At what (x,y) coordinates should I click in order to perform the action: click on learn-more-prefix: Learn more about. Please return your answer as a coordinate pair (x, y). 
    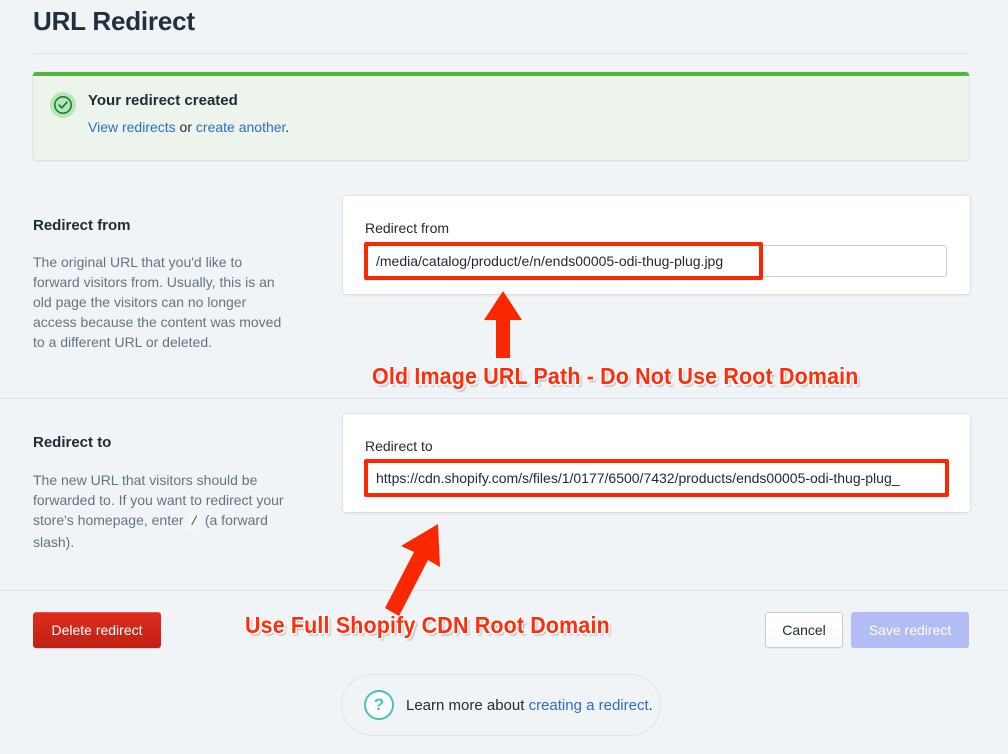
    Looking at the image, I should click on (467, 705).